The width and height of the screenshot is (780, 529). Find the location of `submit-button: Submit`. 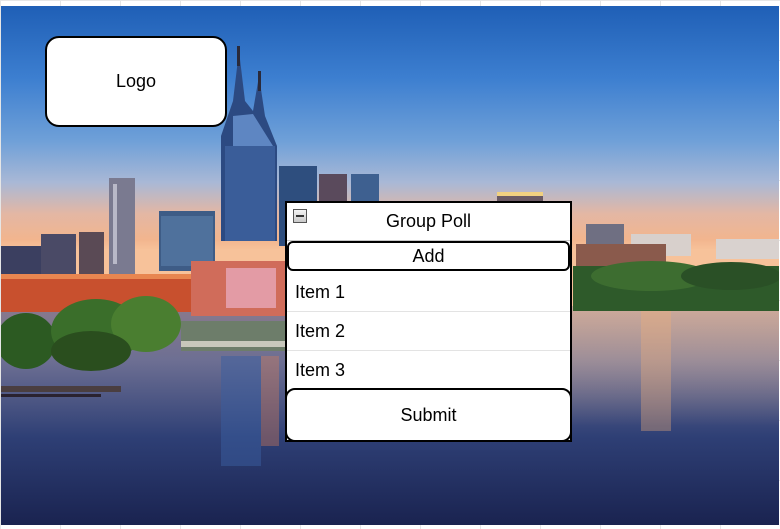

submit-button: Submit is located at coordinates (428, 415).